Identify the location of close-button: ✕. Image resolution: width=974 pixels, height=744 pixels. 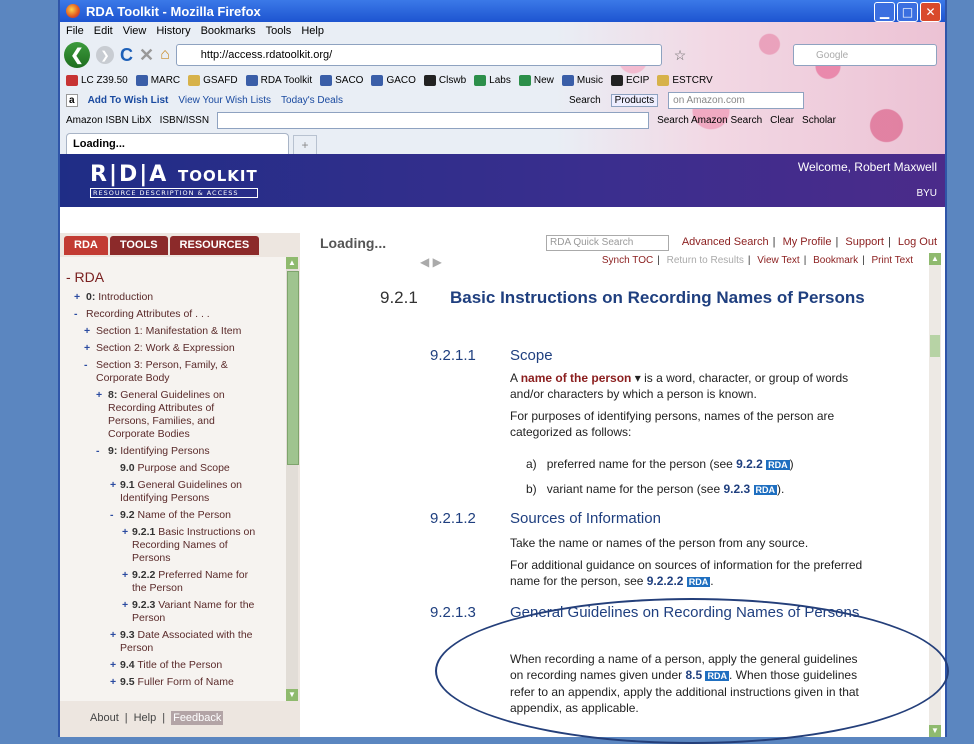
(930, 12).